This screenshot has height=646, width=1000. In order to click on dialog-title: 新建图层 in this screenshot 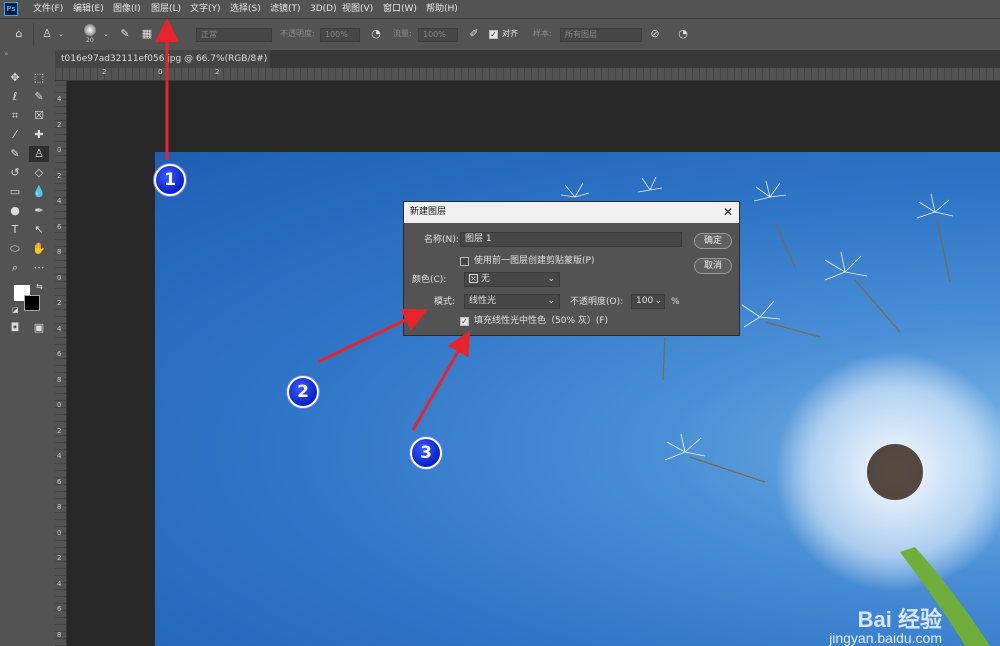, I will do `click(428, 212)`.